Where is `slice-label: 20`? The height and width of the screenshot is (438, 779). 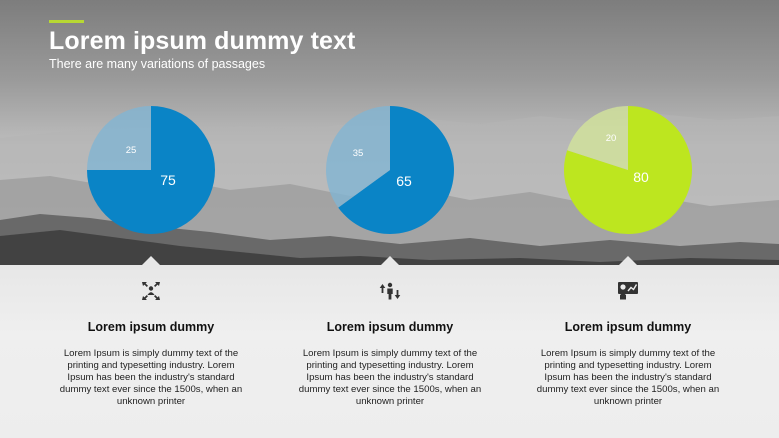
slice-label: 20 is located at coordinates (611, 138).